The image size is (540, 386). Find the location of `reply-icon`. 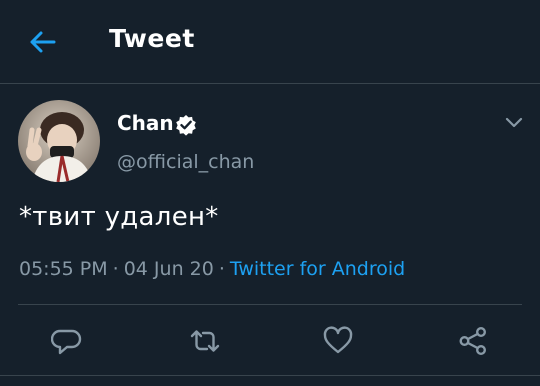

reply-icon is located at coordinates (66, 342).